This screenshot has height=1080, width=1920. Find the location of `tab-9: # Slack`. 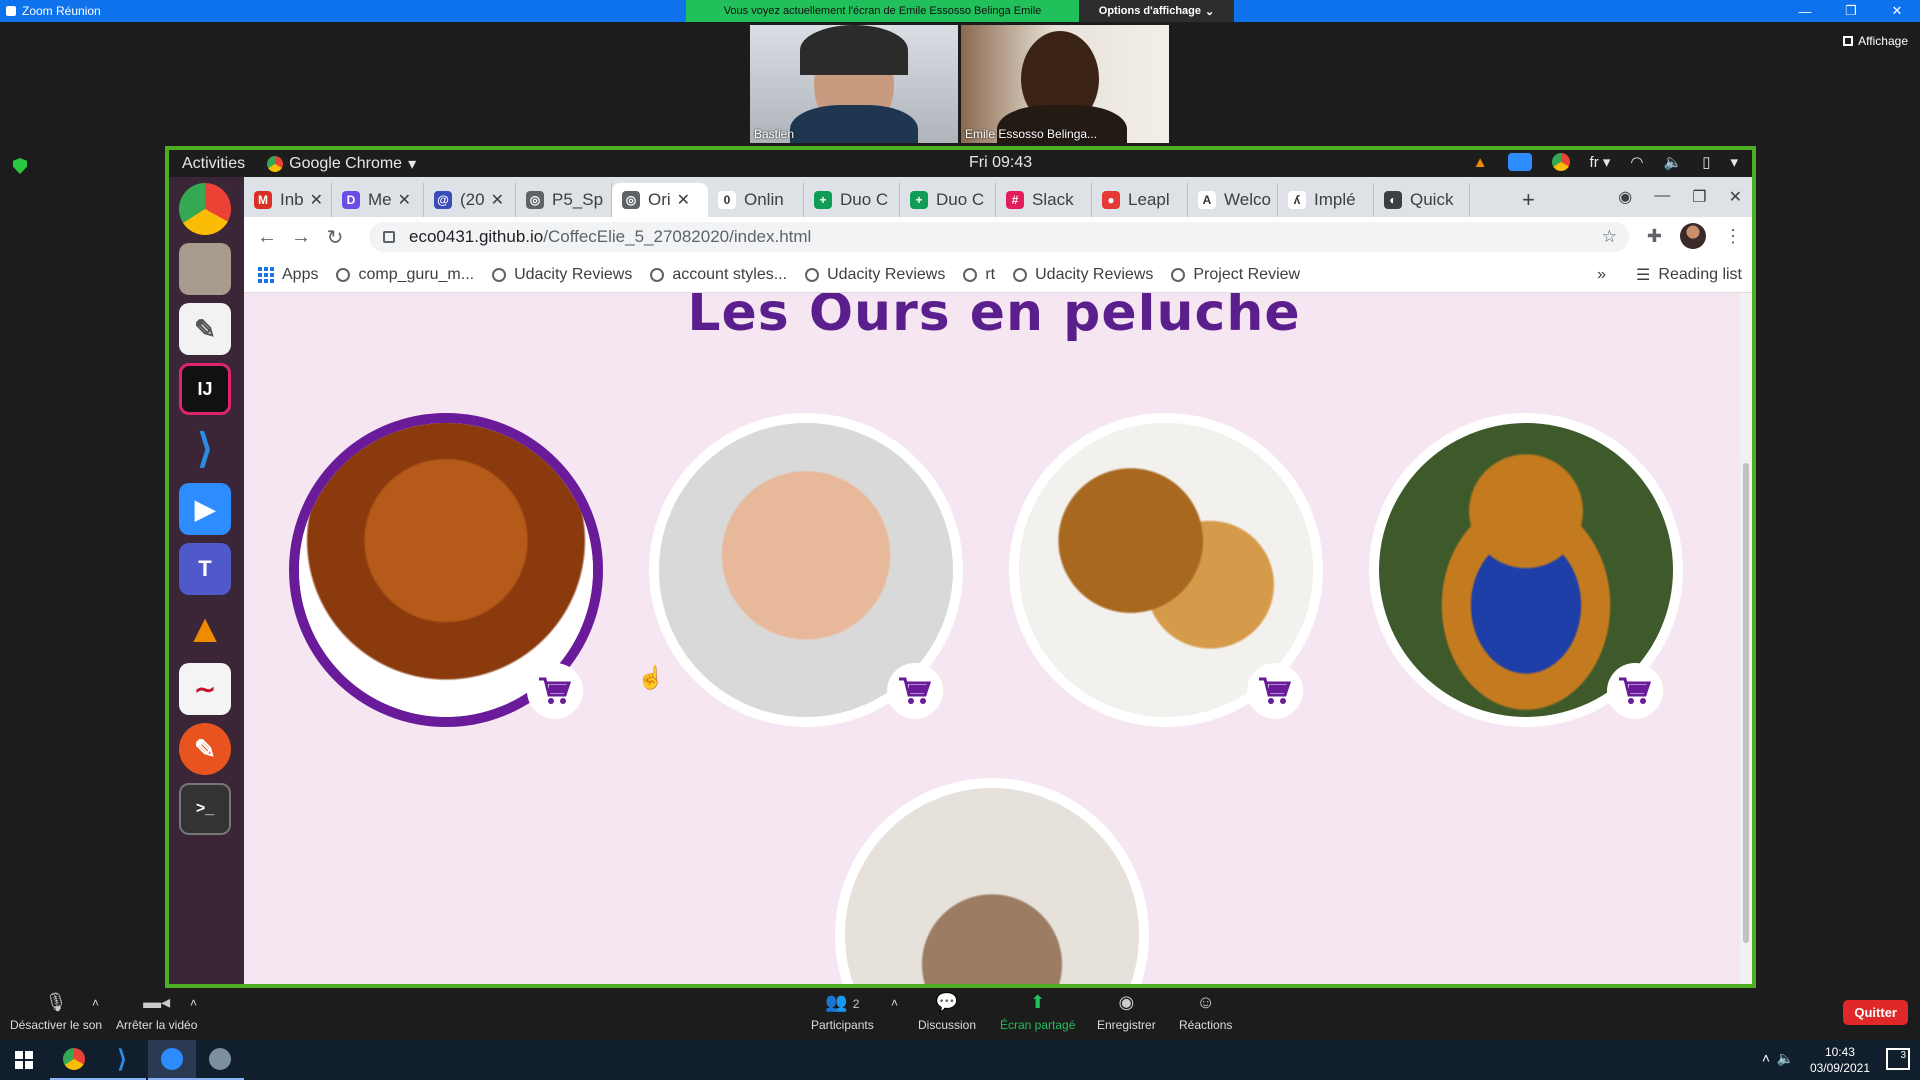

tab-9: # Slack is located at coordinates (1044, 200).